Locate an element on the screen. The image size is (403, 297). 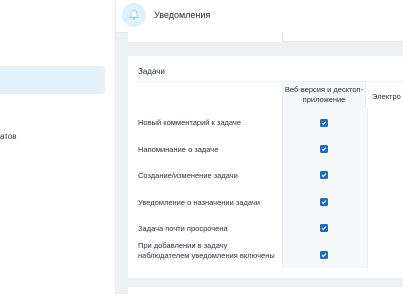
checkbox-observer-added is located at coordinates (324, 255).